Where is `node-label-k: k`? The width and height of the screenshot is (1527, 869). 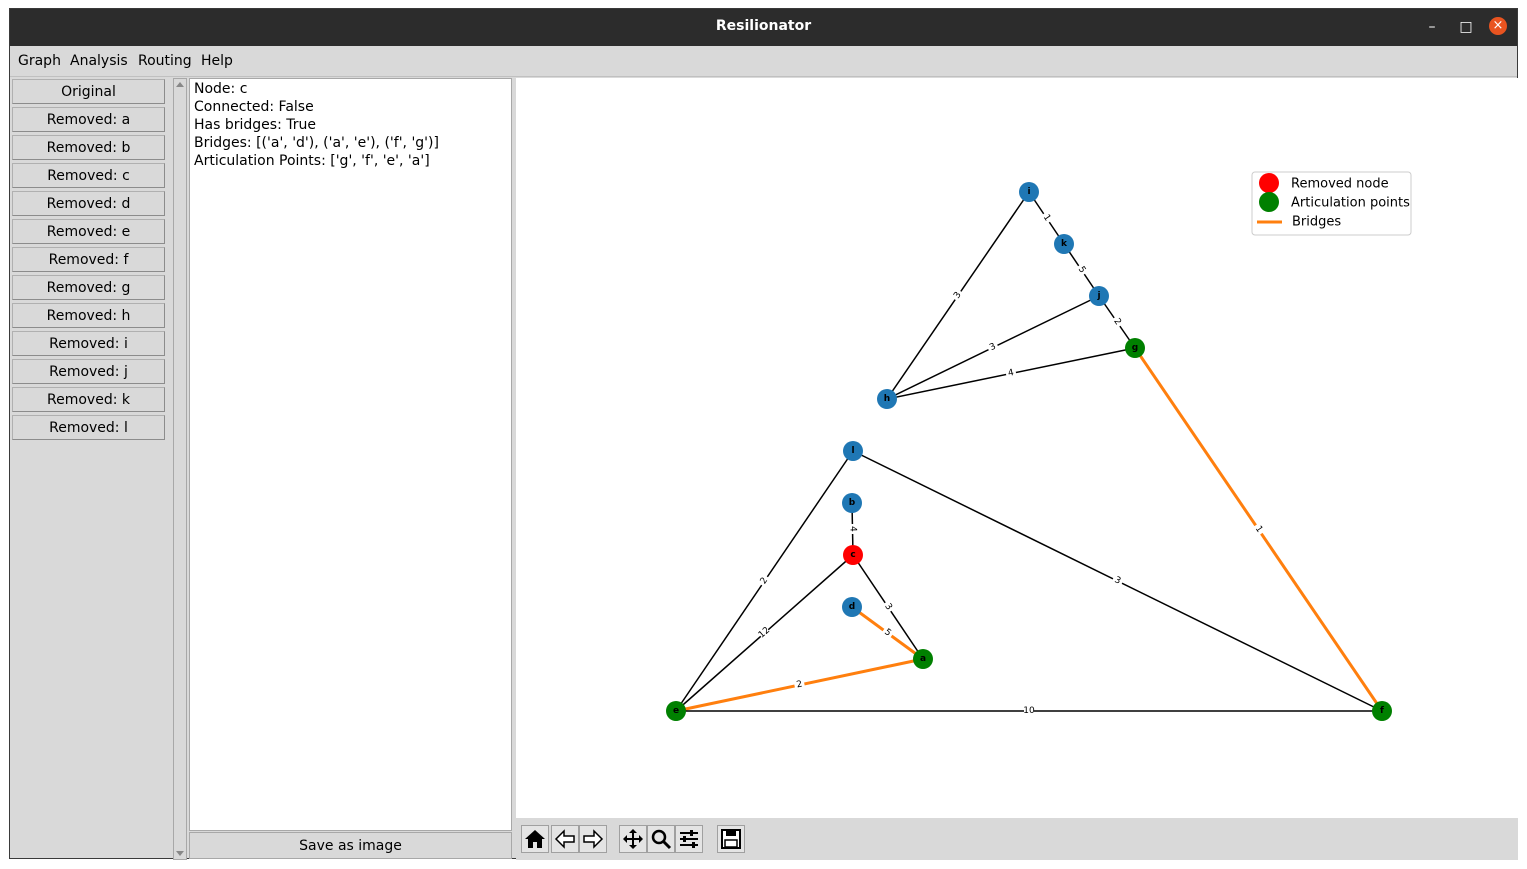
node-label-k: k is located at coordinates (1064, 244).